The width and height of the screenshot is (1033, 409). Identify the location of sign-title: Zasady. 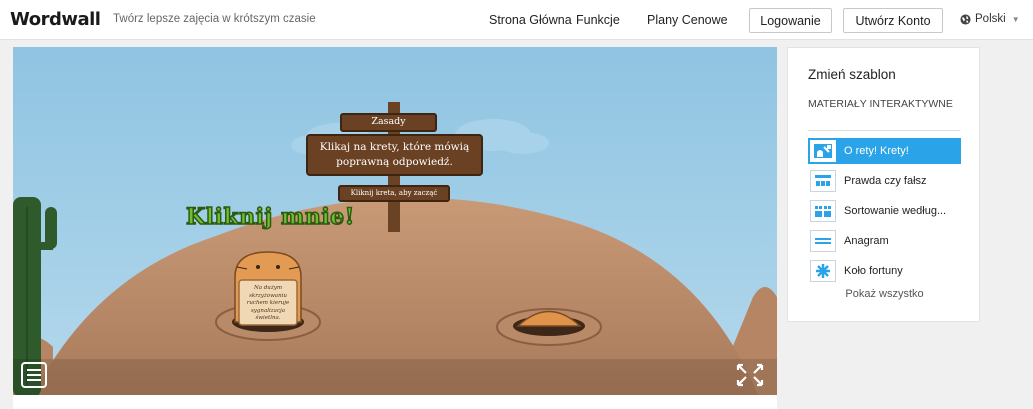
(388, 121).